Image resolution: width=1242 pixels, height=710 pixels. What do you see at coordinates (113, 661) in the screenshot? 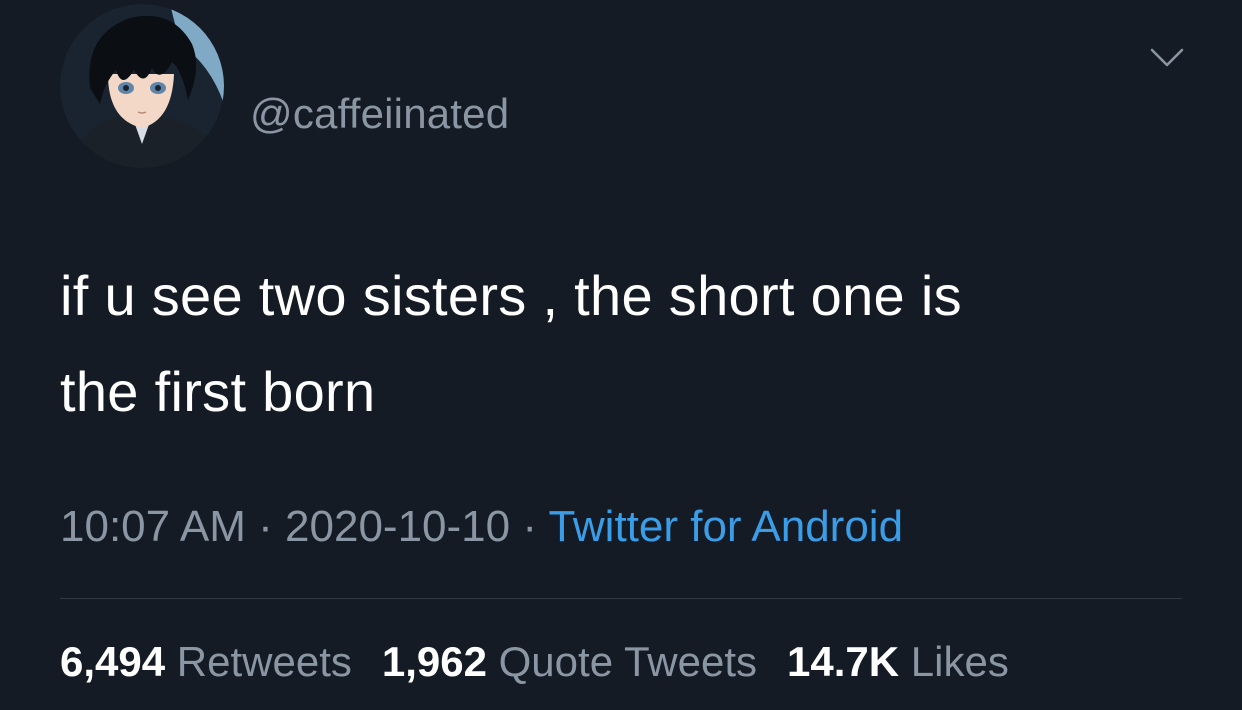
I see `retweets-count: 6,494` at bounding box center [113, 661].